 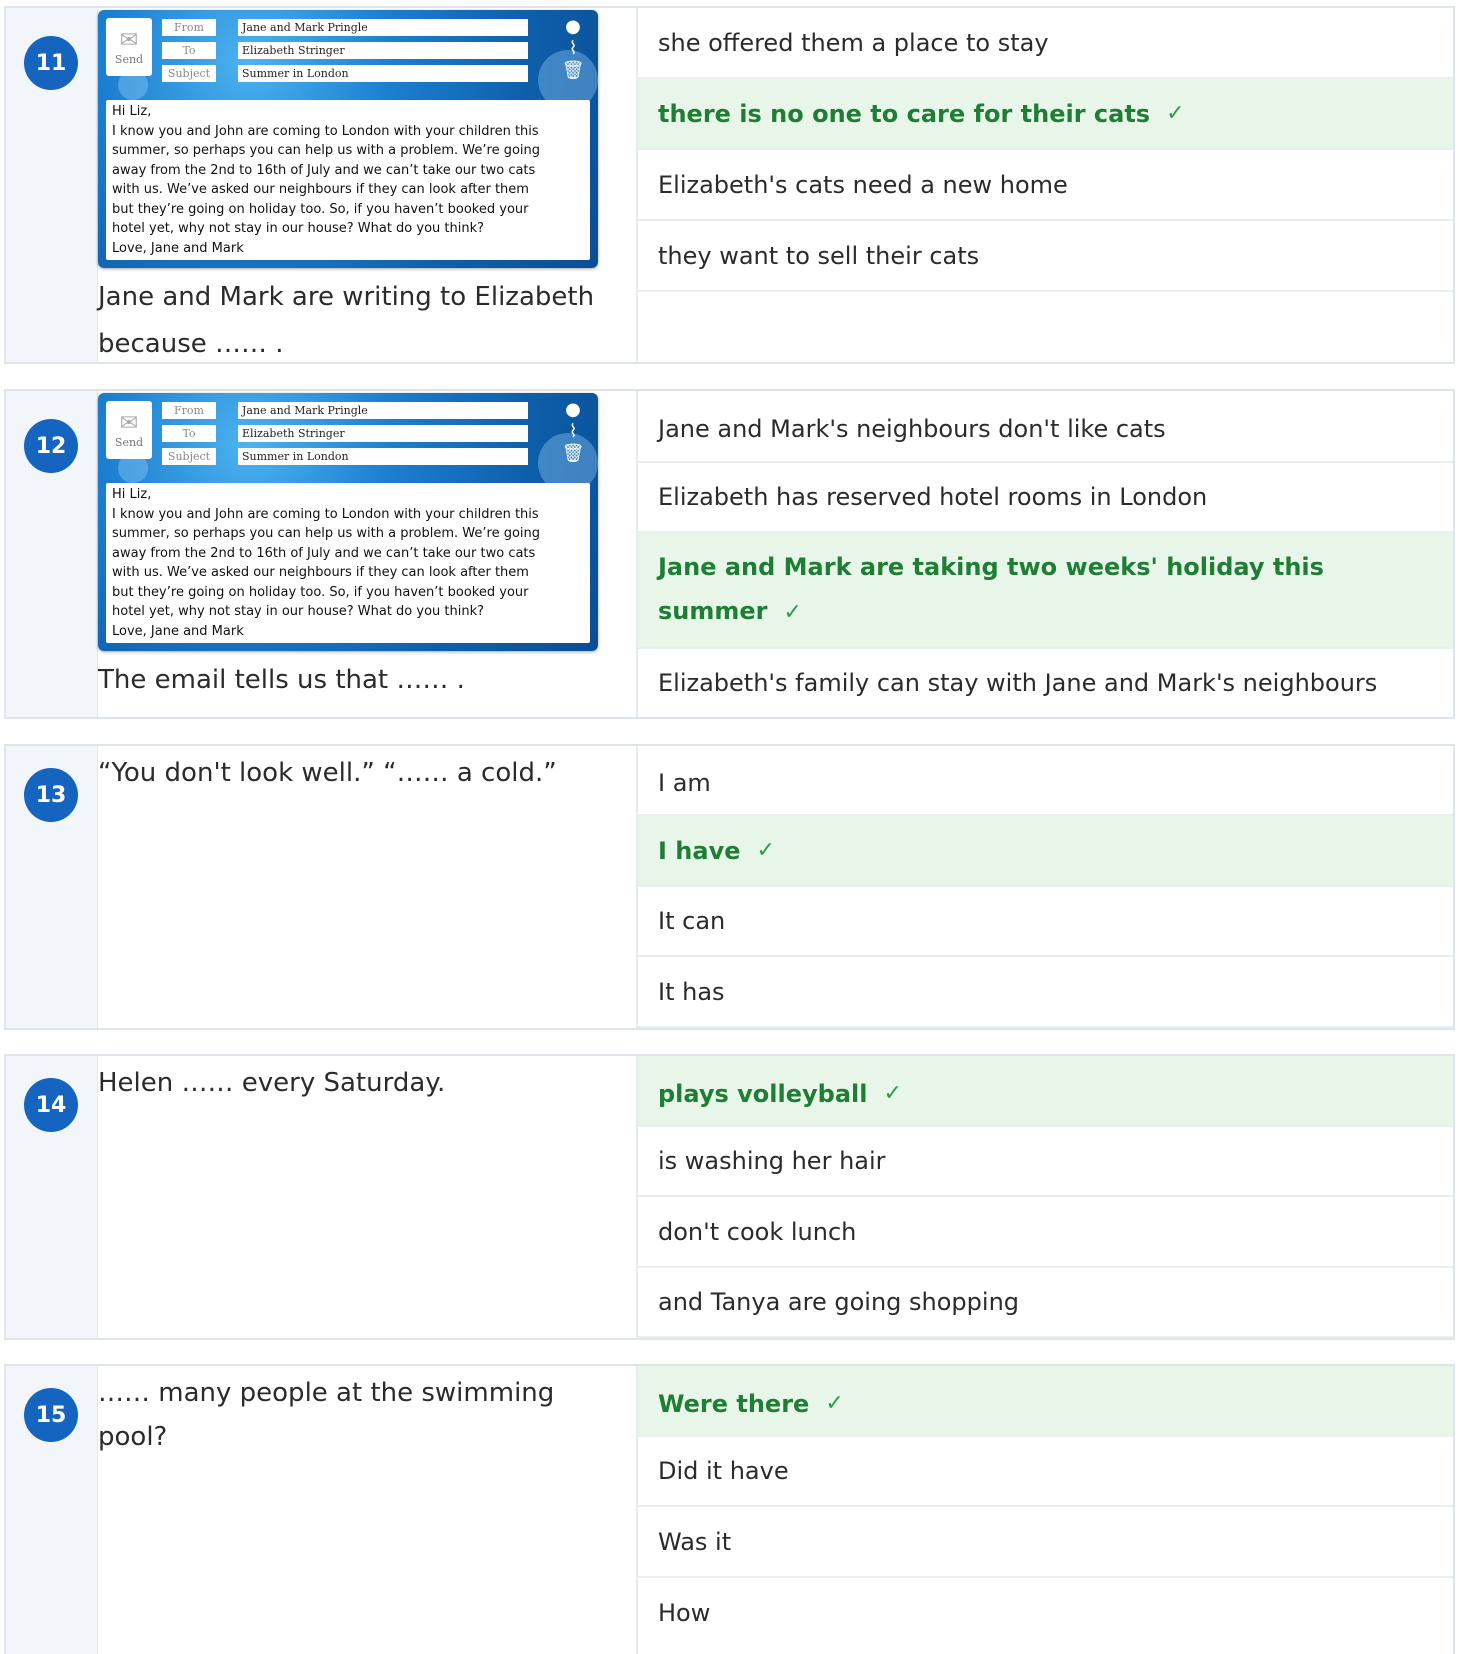 I want to click on question-stem: …… many people at the swimming pool?, so click(x=368, y=1510).